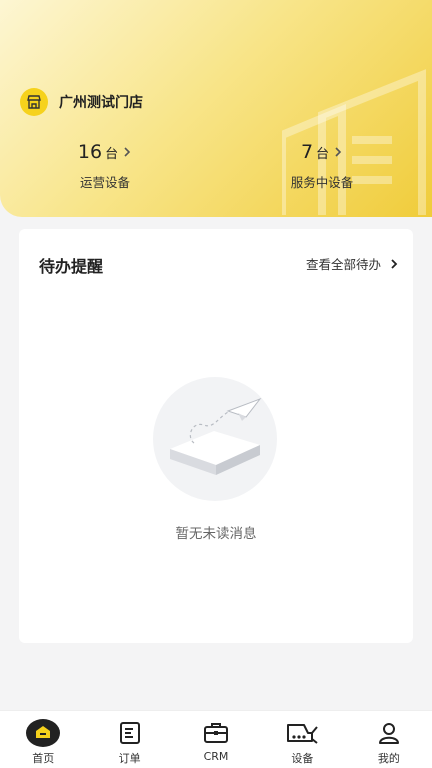 This screenshot has height=768, width=432. Describe the element at coordinates (101, 103) in the screenshot. I see `store-name: 广州测试门店` at that location.